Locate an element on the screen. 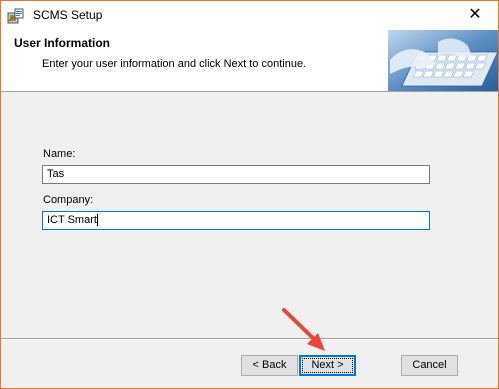 The image size is (499, 389). title-bar: SCMS Setup ✕ is located at coordinates (249, 15).